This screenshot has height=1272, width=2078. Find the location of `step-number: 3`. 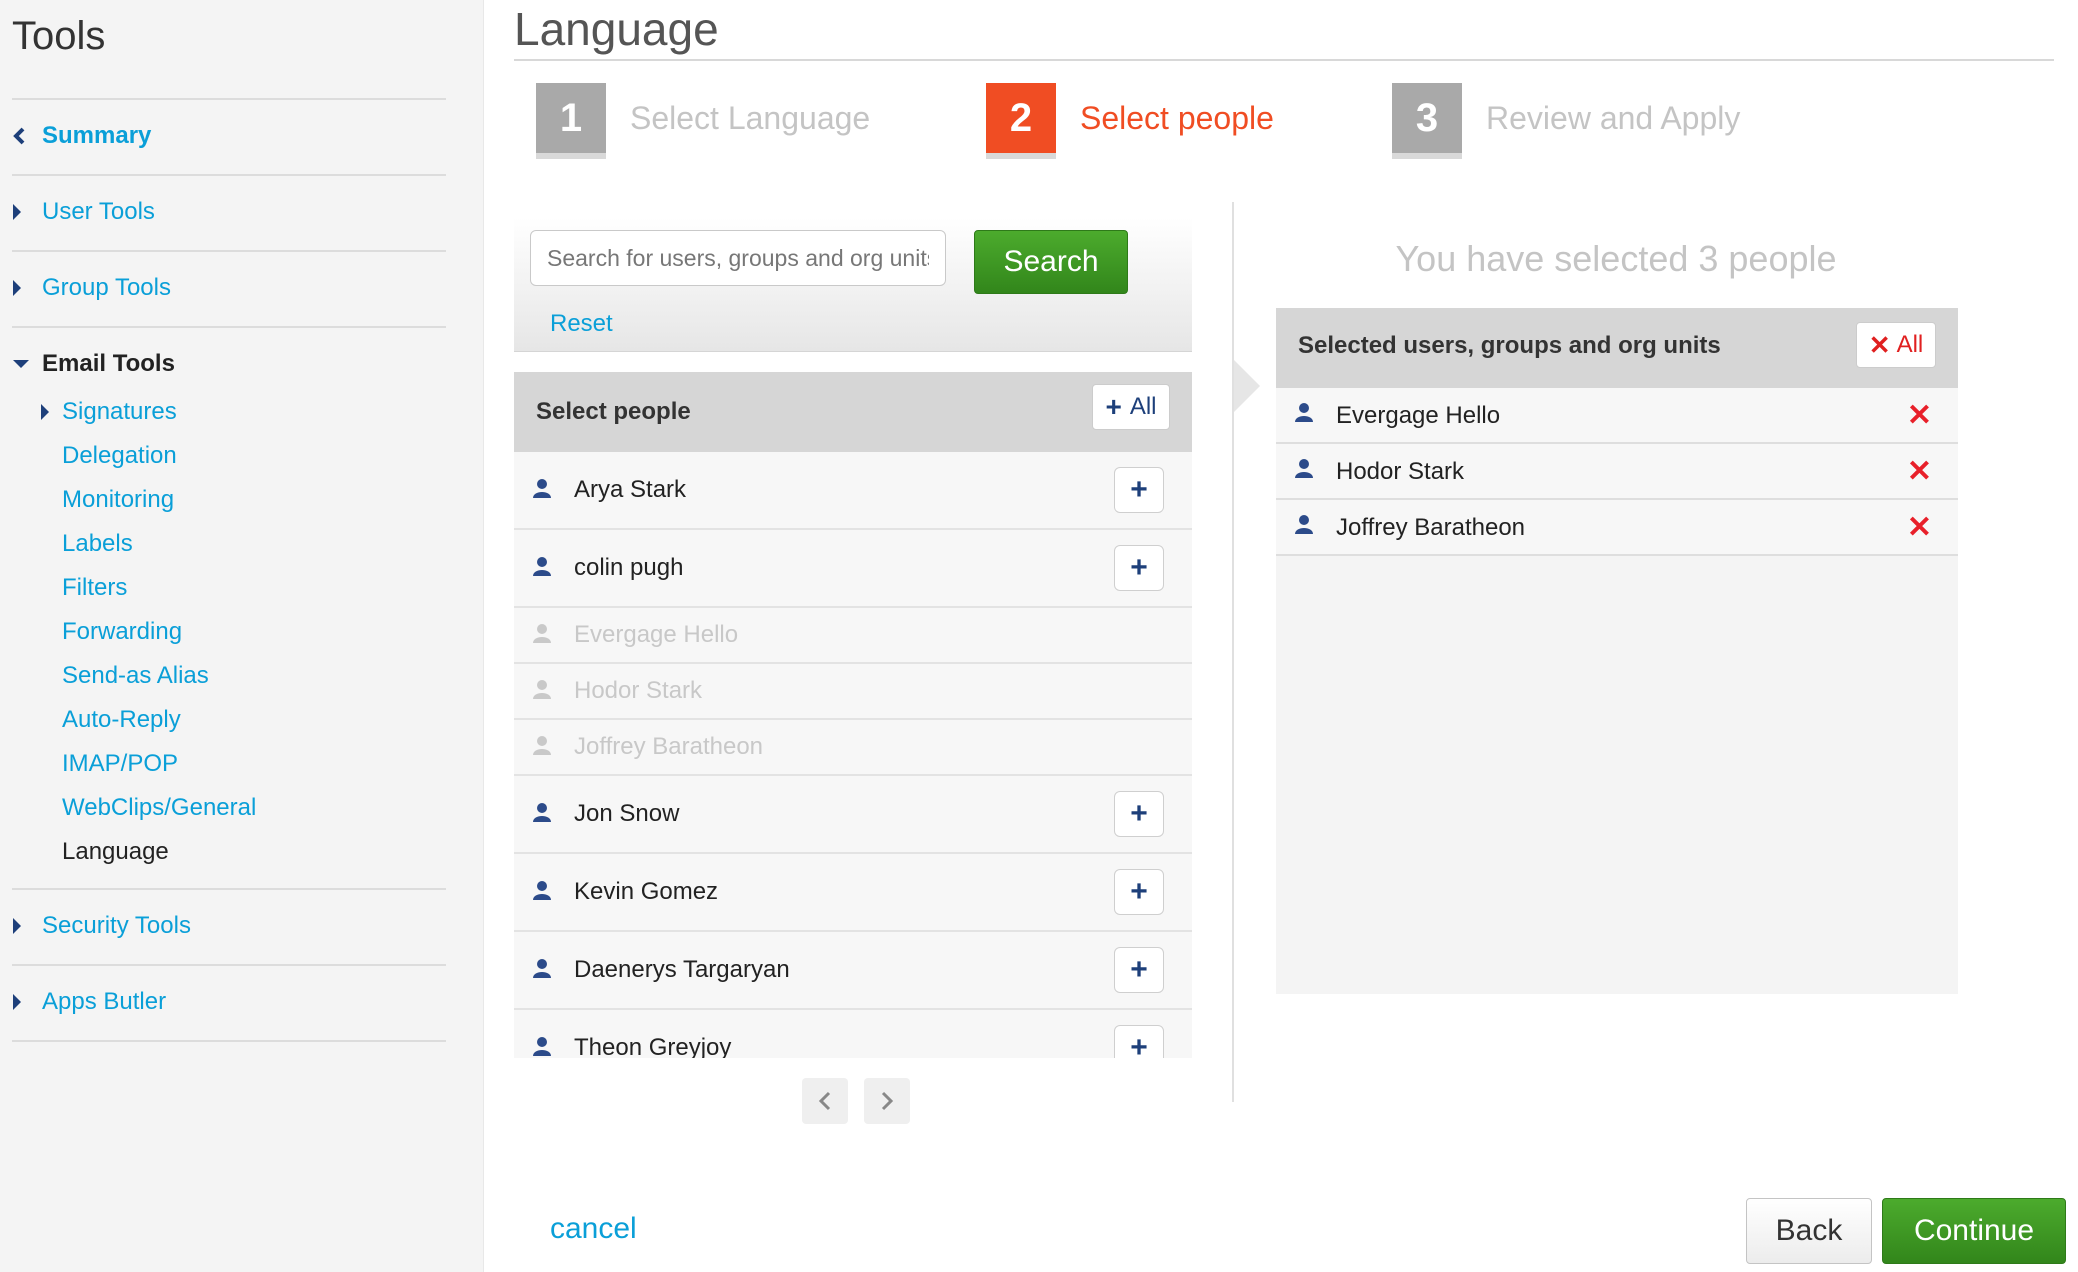

step-number: 3 is located at coordinates (1427, 118).